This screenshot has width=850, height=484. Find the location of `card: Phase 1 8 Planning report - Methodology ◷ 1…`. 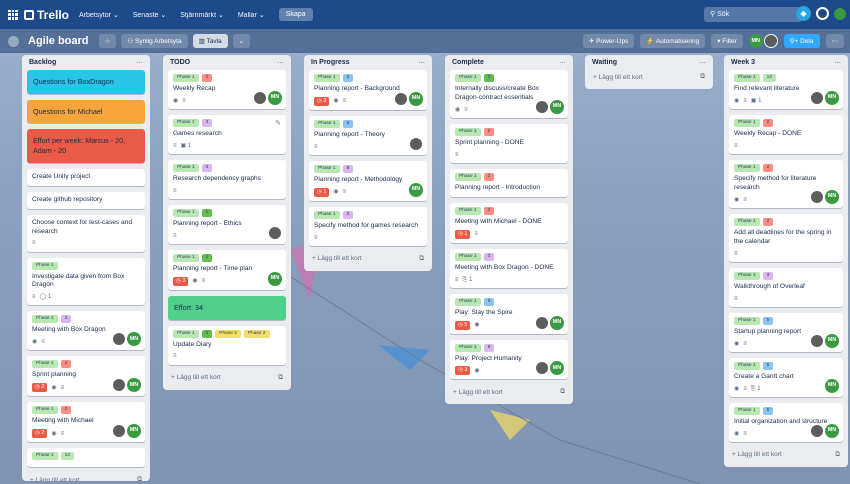

card: Phase 1 8 Planning report - Methodology ◷ 1… is located at coordinates (368, 180).